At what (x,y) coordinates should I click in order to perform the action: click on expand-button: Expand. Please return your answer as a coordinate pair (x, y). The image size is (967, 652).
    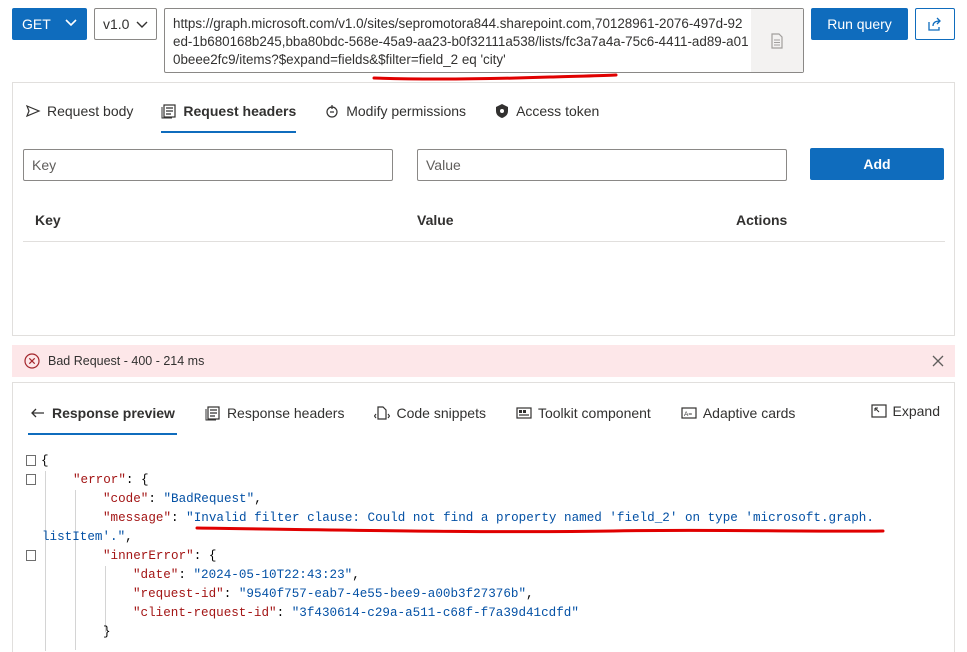
    Looking at the image, I should click on (905, 411).